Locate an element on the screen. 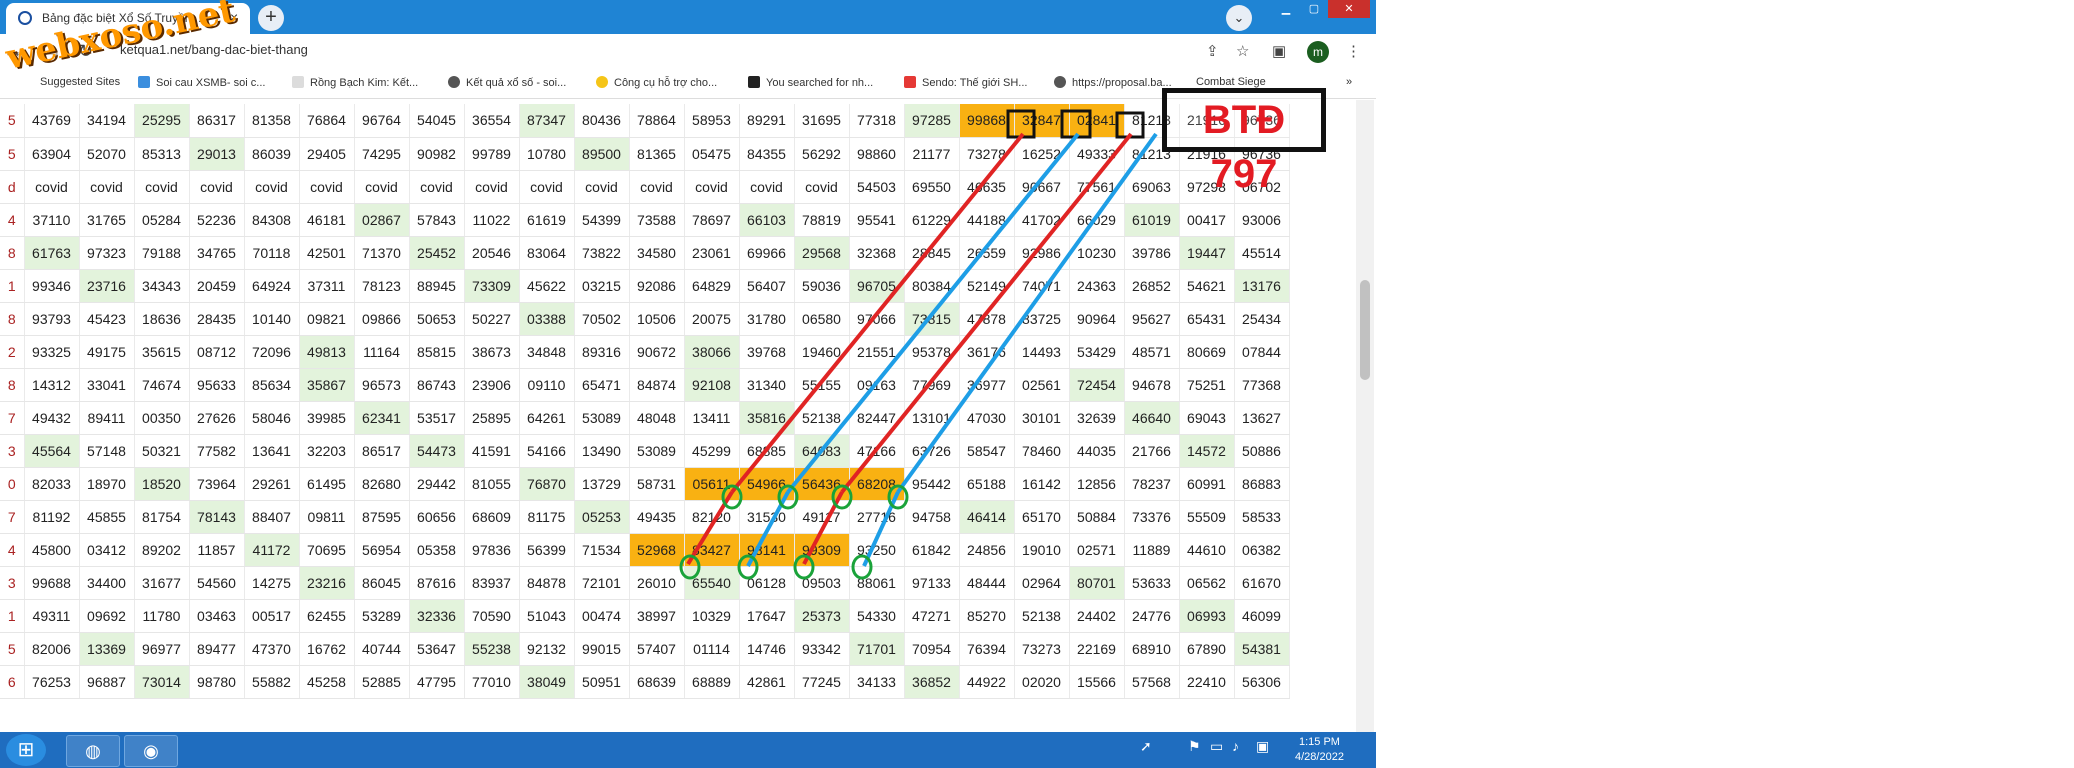 Image resolution: width=2074 pixels, height=768 pixels. clock-date: 4/28/2022 is located at coordinates (1319, 757).